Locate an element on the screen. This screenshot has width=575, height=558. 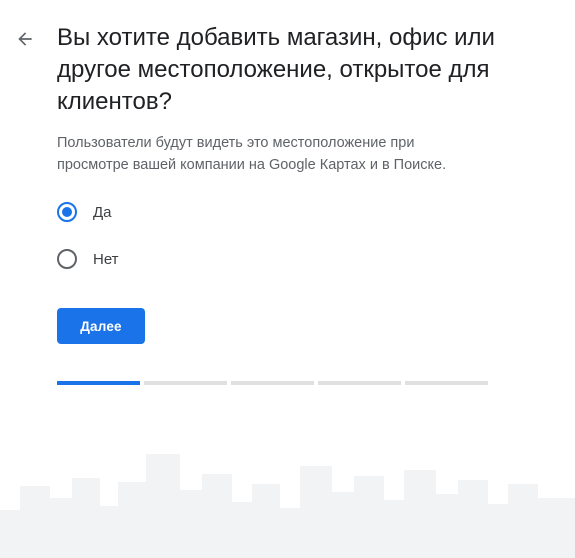
progress-bar is located at coordinates (272, 383).